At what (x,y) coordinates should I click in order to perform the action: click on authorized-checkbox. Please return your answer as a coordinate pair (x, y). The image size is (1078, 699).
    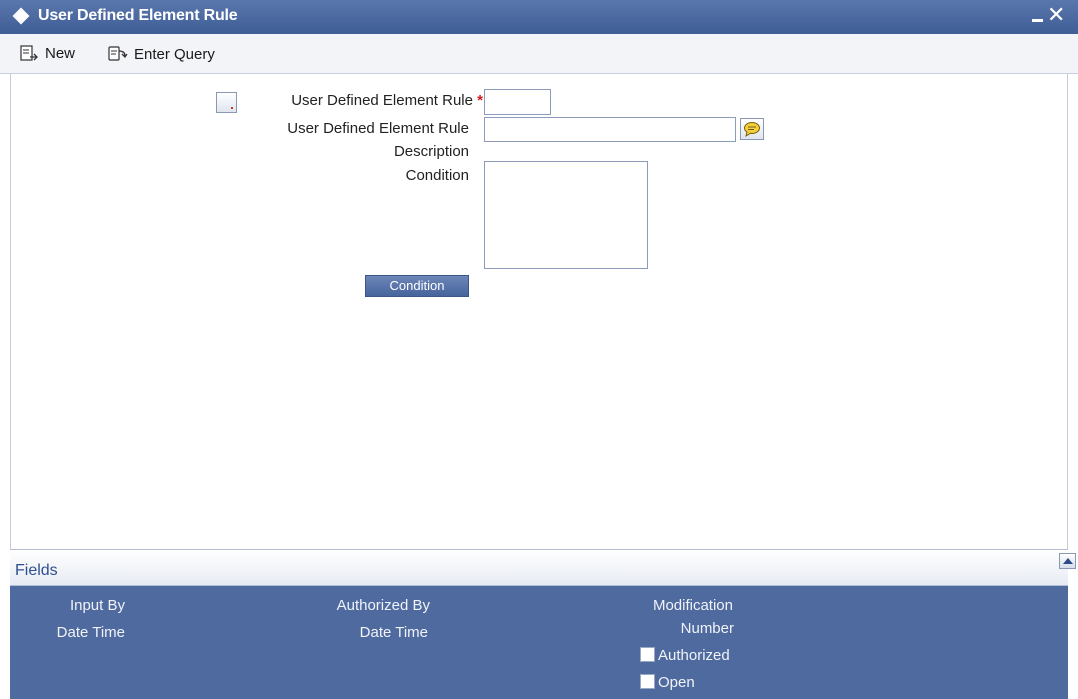
    Looking at the image, I should click on (647, 654).